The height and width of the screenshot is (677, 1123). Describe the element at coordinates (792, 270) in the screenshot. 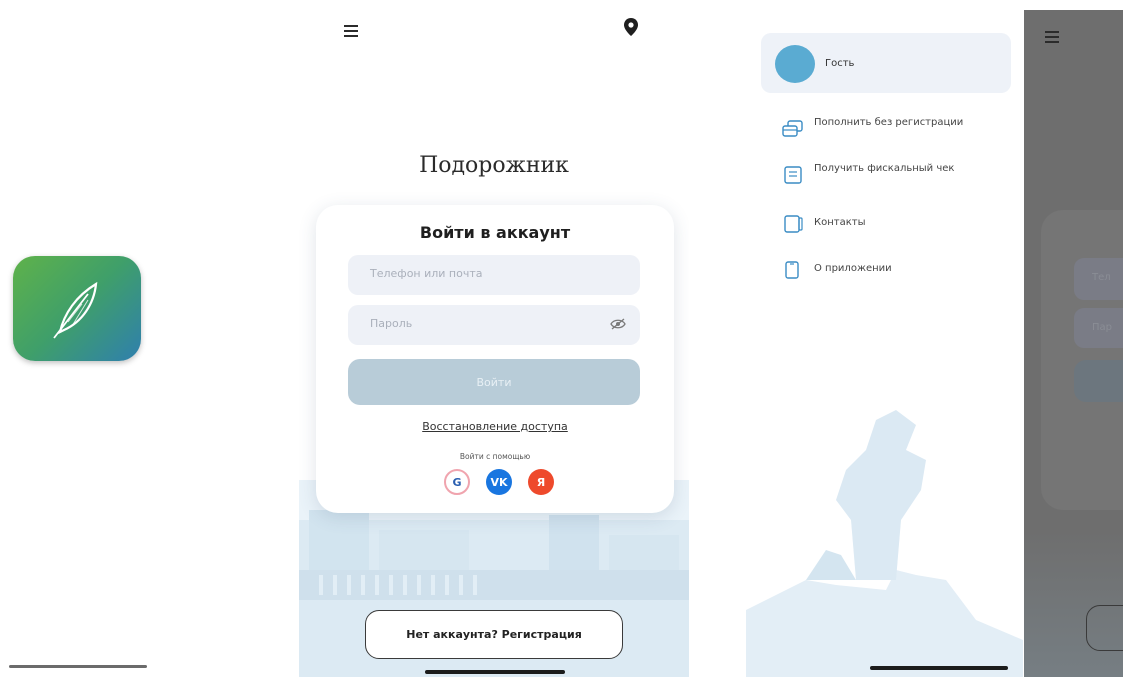

I see `info-icon` at that location.